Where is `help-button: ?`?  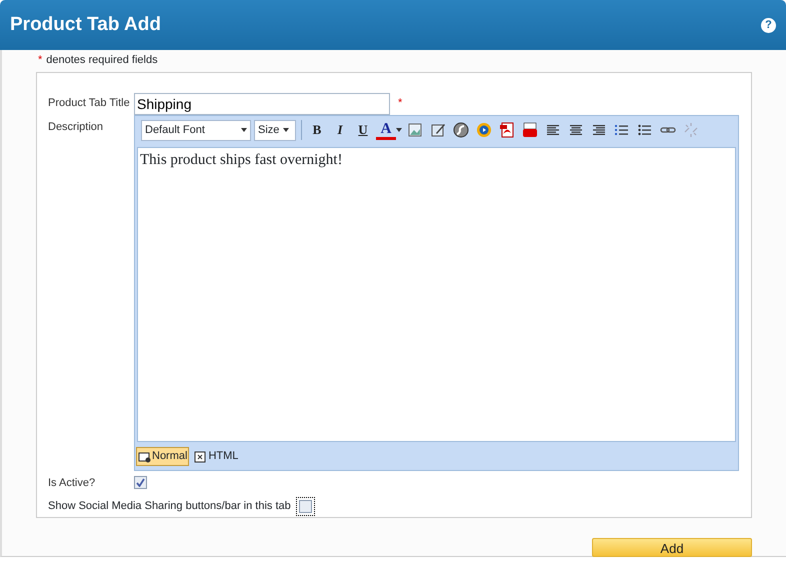 help-button: ? is located at coordinates (768, 25).